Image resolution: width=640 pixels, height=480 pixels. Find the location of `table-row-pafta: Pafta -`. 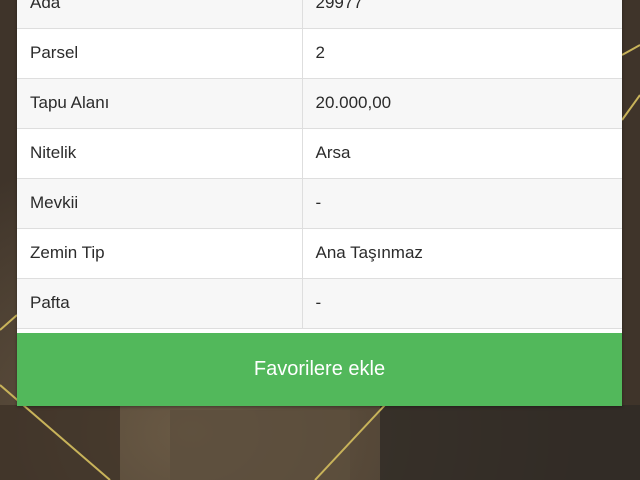

table-row-pafta: Pafta - is located at coordinates (319, 303).